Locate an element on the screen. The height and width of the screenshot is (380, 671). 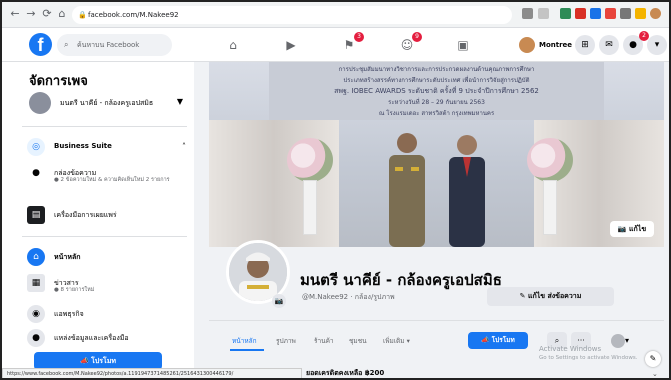
watch-tab-icon: ▶ is located at coordinates (291, 45).